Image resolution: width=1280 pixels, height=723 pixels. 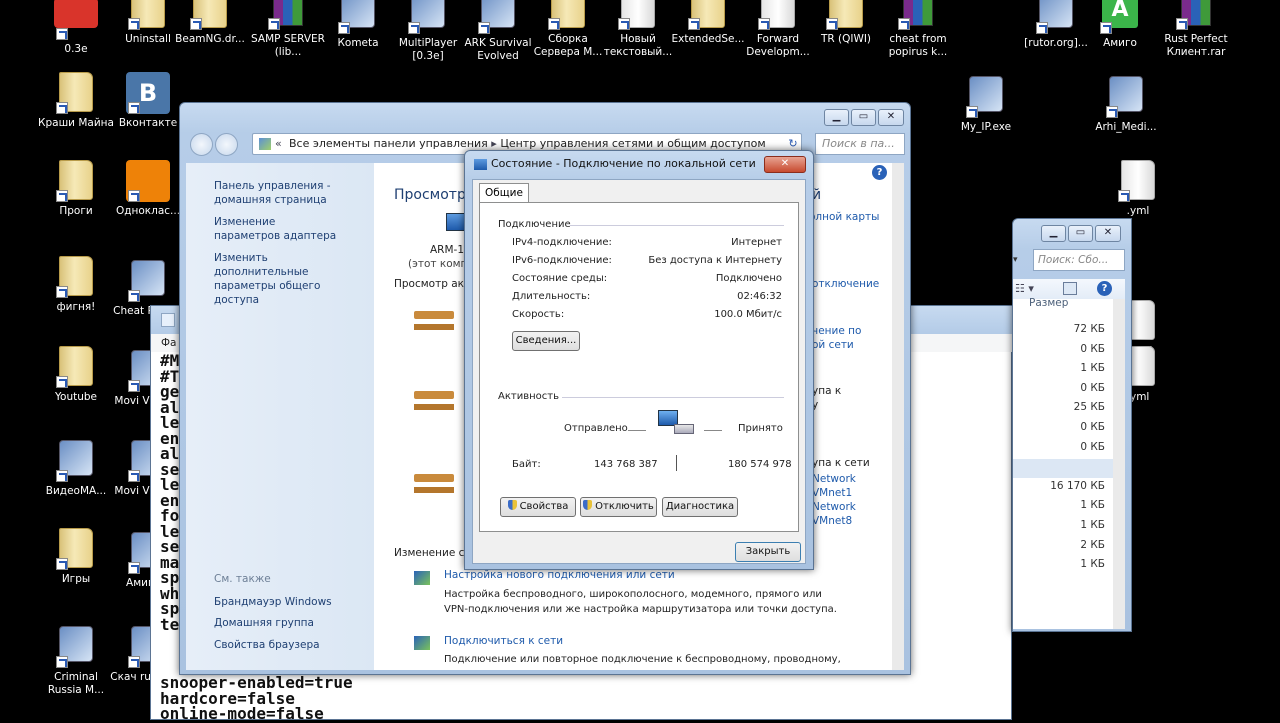 What do you see at coordinates (512, 505) in the screenshot?
I see `uac-shield-icon` at bounding box center [512, 505].